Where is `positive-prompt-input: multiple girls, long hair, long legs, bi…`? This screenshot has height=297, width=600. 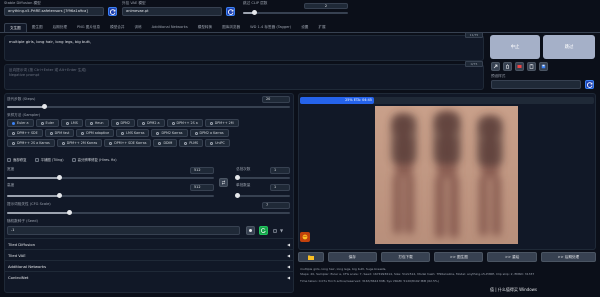
positive-prompt-input: multiple girls, long hair, long legs, bi… is located at coordinates (244, 48).